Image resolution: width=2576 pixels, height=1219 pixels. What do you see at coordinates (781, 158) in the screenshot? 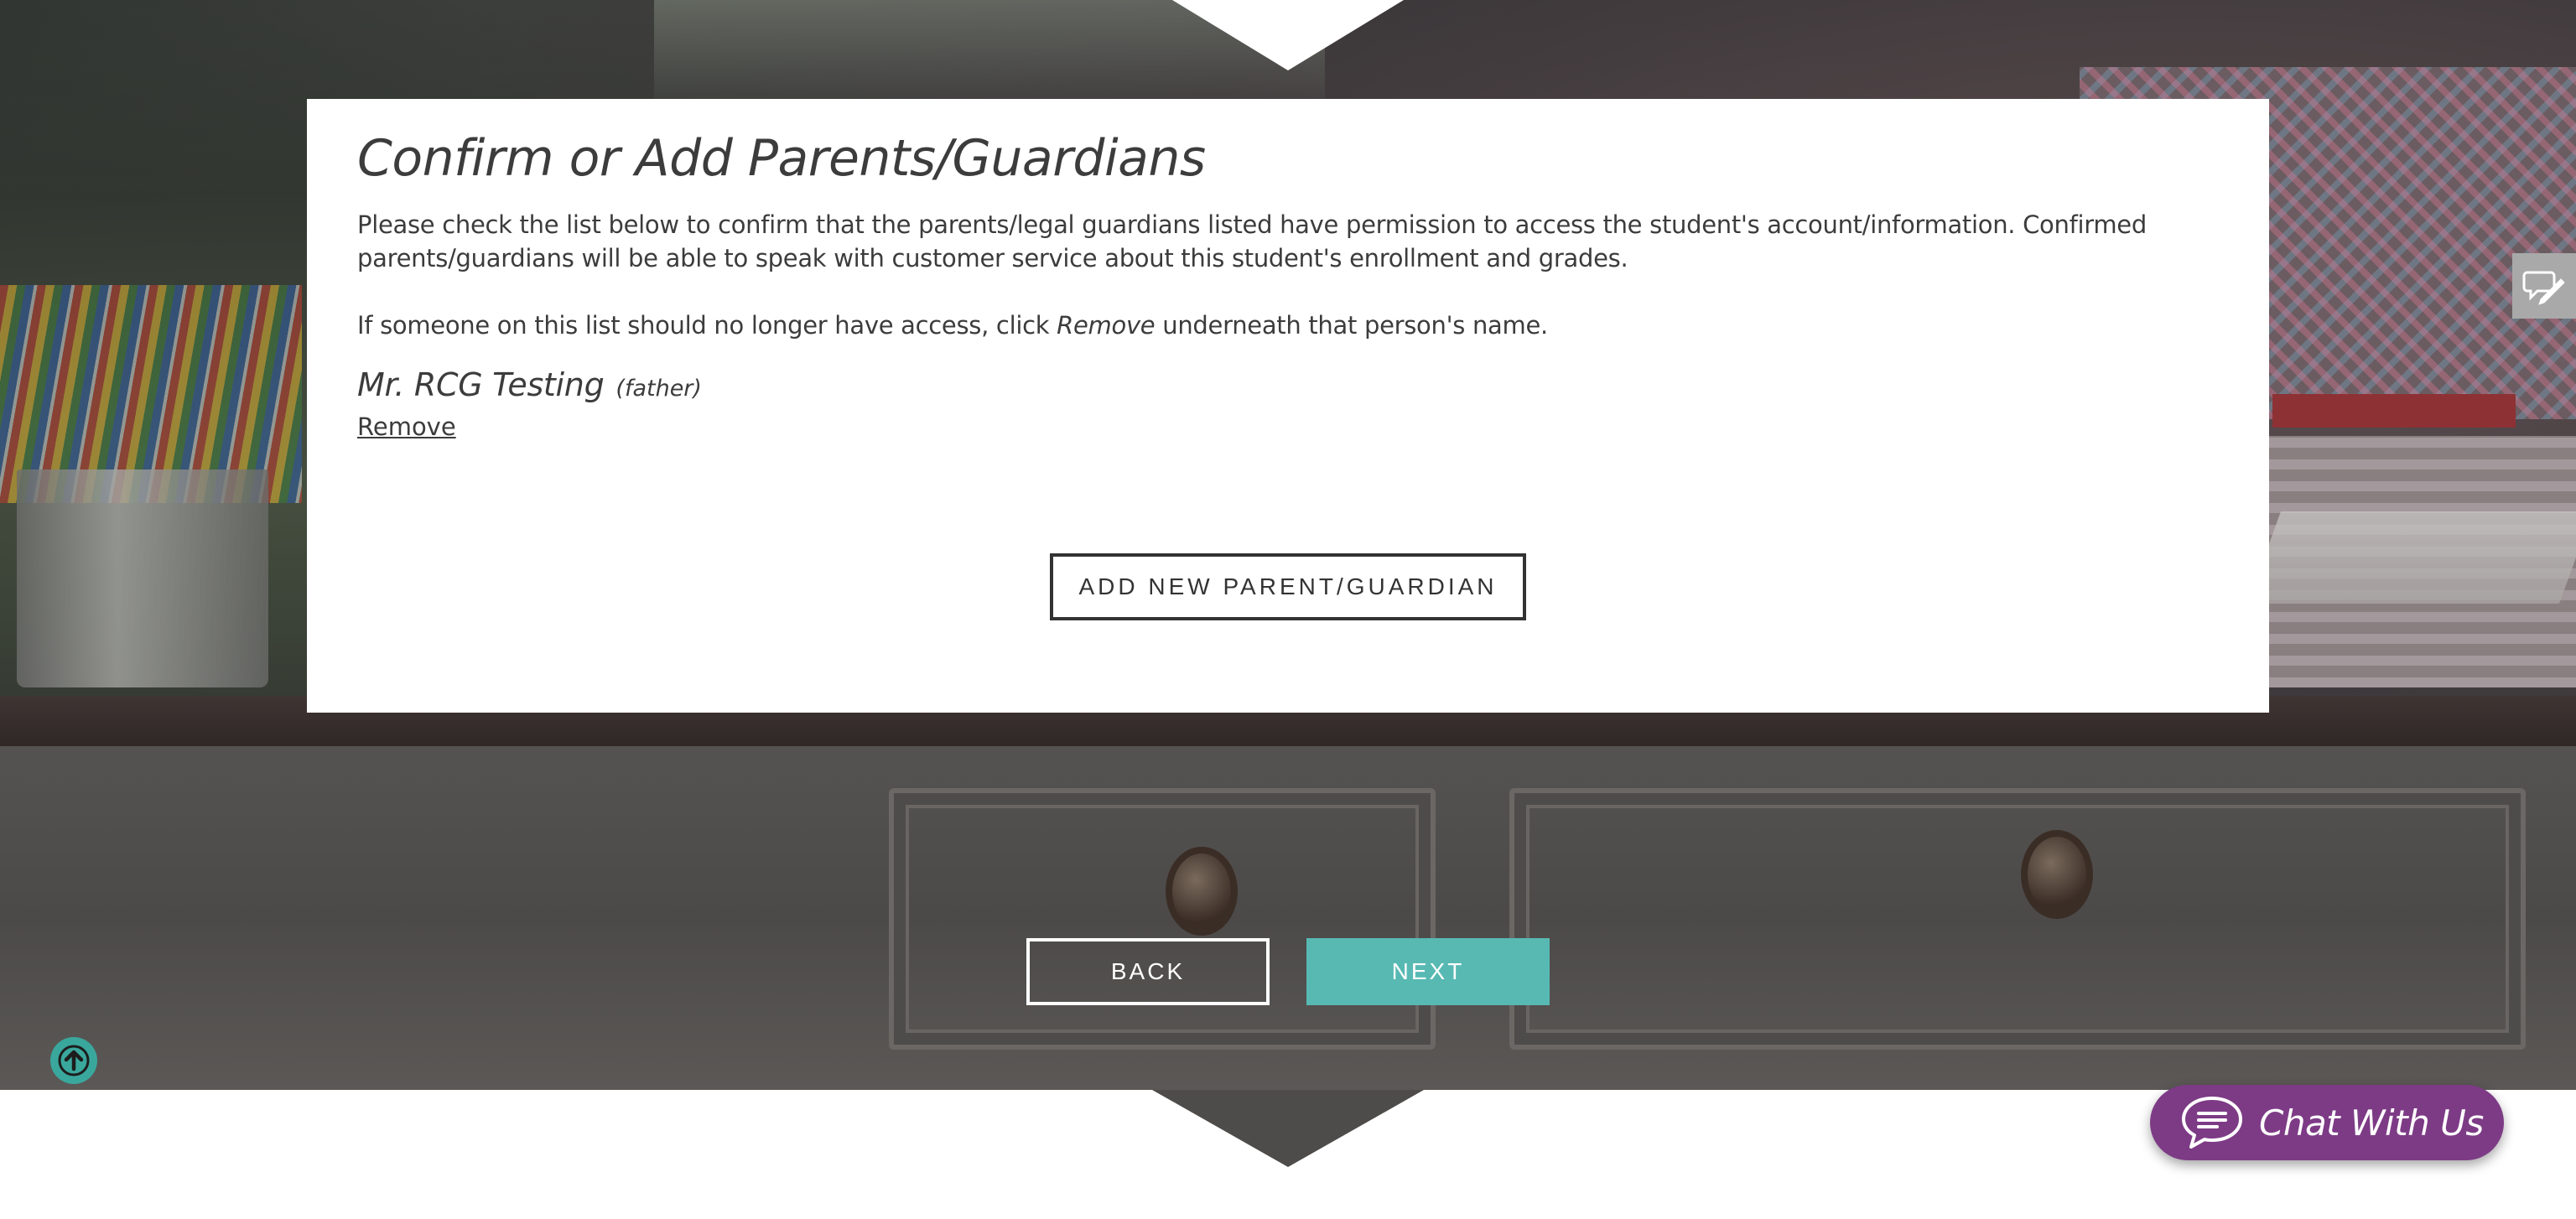
I see `page-title: Confirm or Add Parents/Guardians` at bounding box center [781, 158].